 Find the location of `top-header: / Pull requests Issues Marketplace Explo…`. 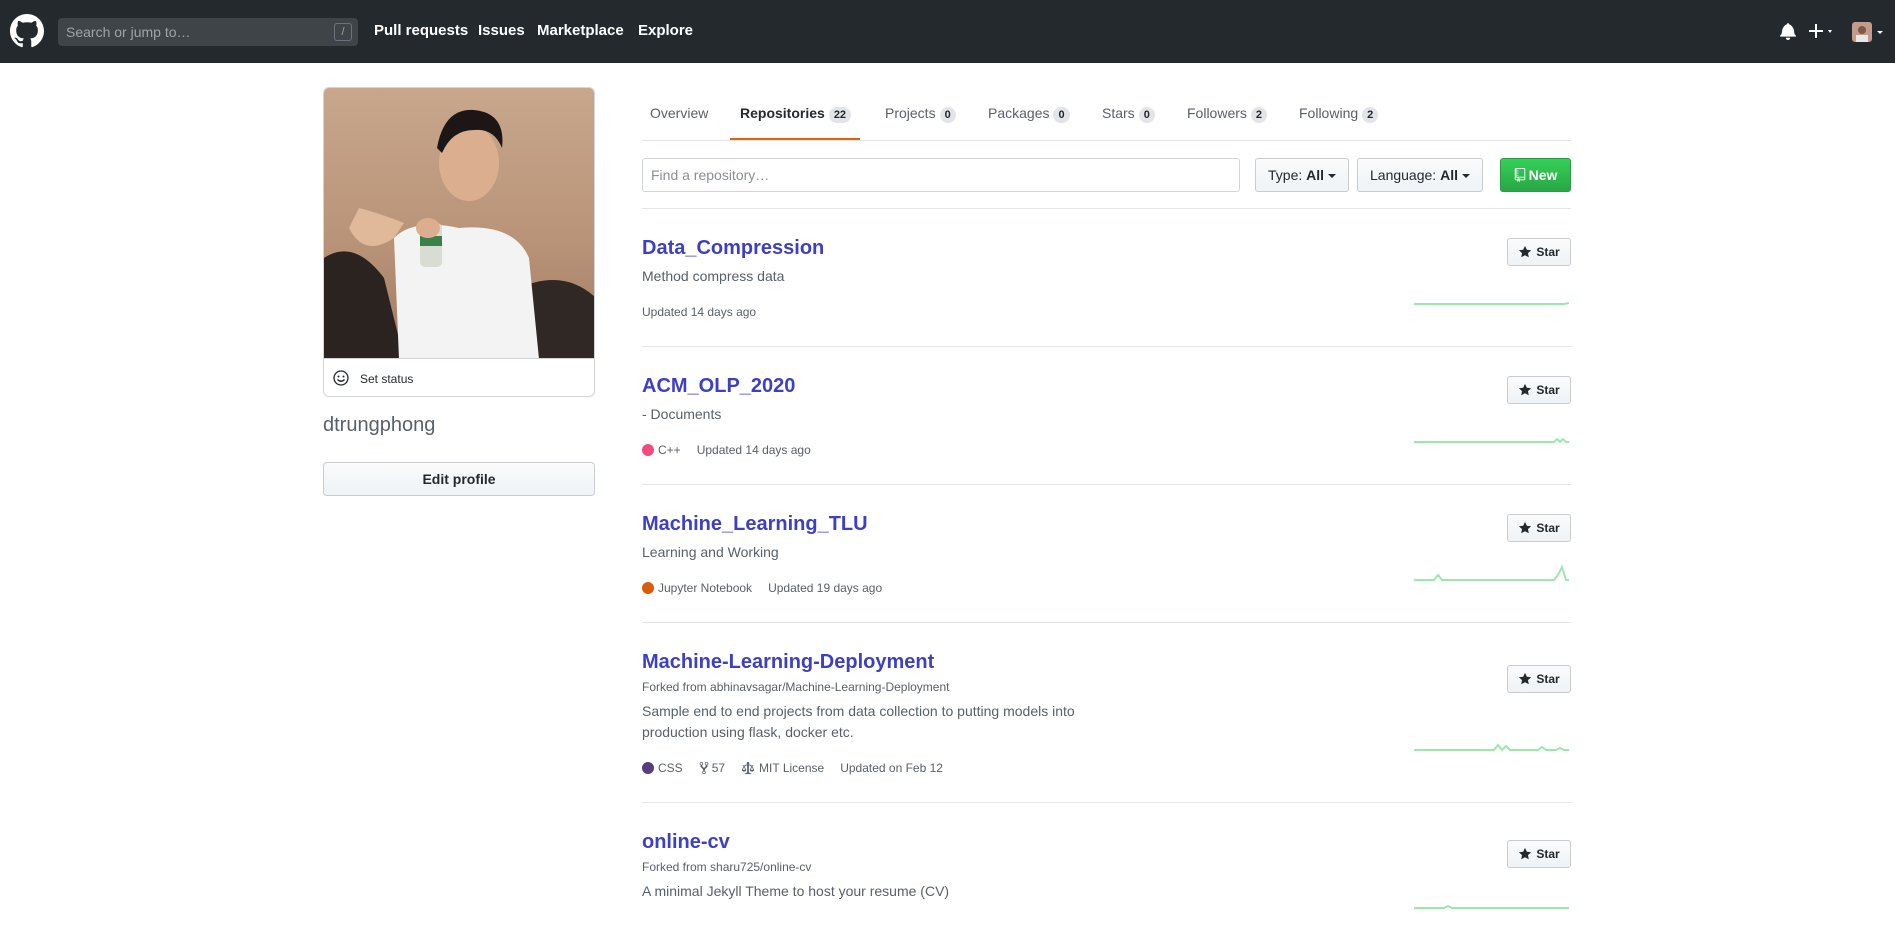

top-header: / Pull requests Issues Marketplace Explo… is located at coordinates (947, 31).